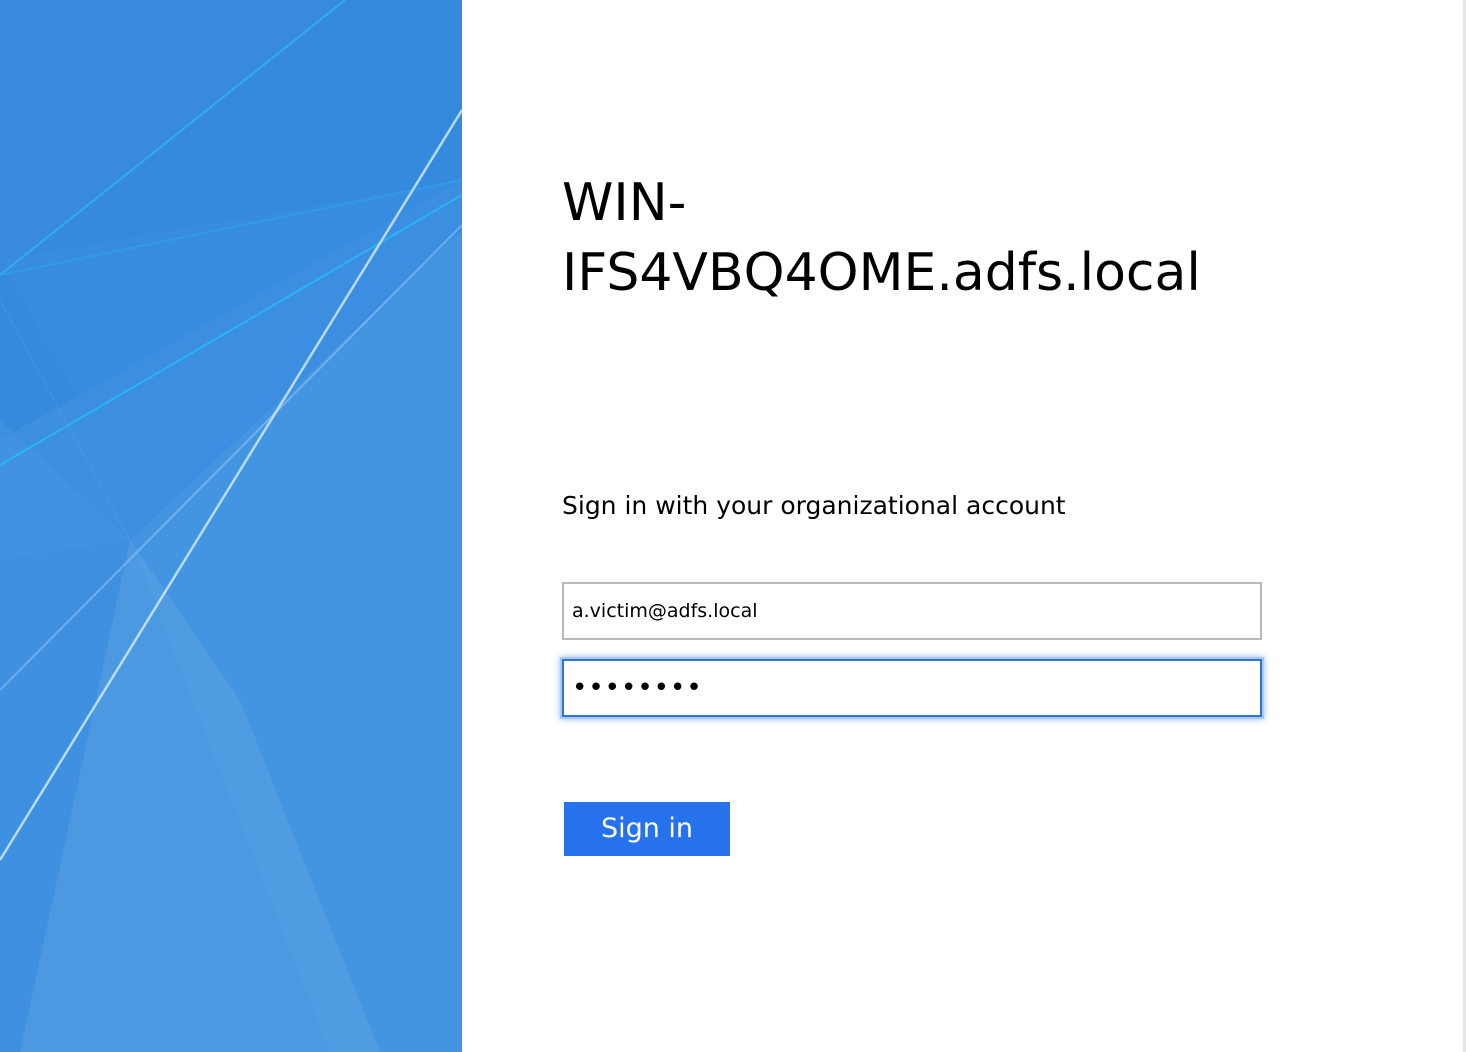 The image size is (1466, 1052). Describe the element at coordinates (814, 505) in the screenshot. I see `sign-in-prompt: Sign in with your organizational account` at that location.